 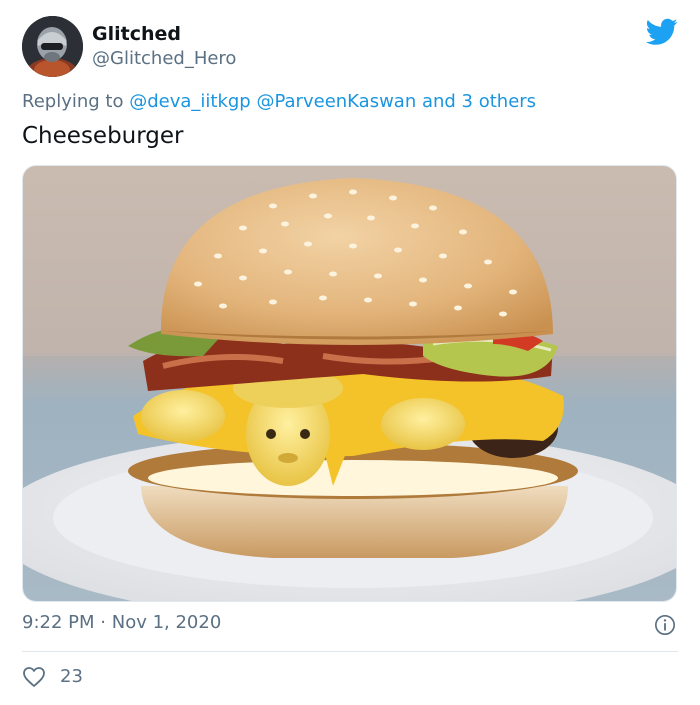 I want to click on reply-prefix: Replying to, so click(x=73, y=101).